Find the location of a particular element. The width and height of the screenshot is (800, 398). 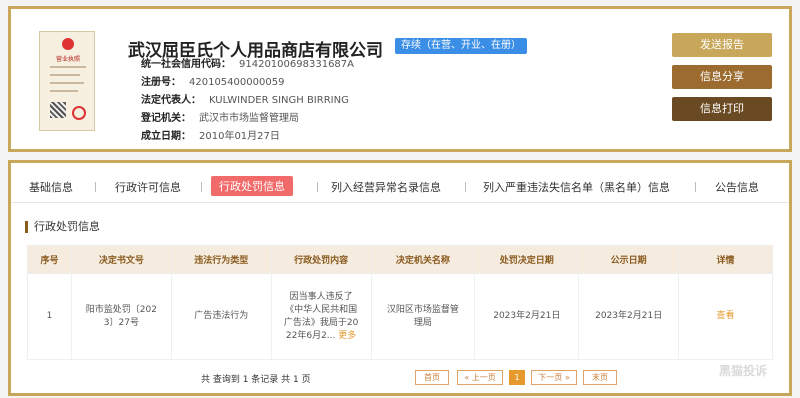

cell-penalty-content: 因当事人违反了 《中华人民共和国 广告法》我局于20 22年6月2... 更多 is located at coordinates (321, 316).